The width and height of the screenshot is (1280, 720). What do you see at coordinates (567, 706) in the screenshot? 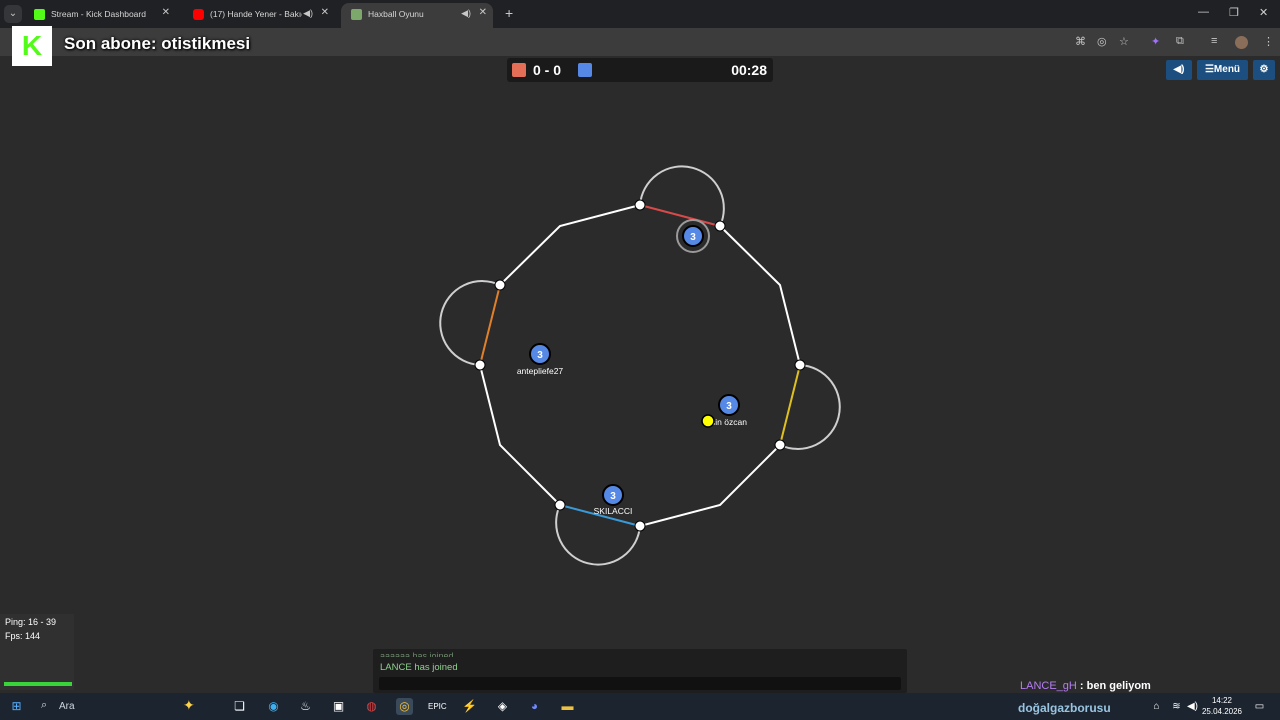
I see `file-explorer-icon: ▬` at bounding box center [567, 706].